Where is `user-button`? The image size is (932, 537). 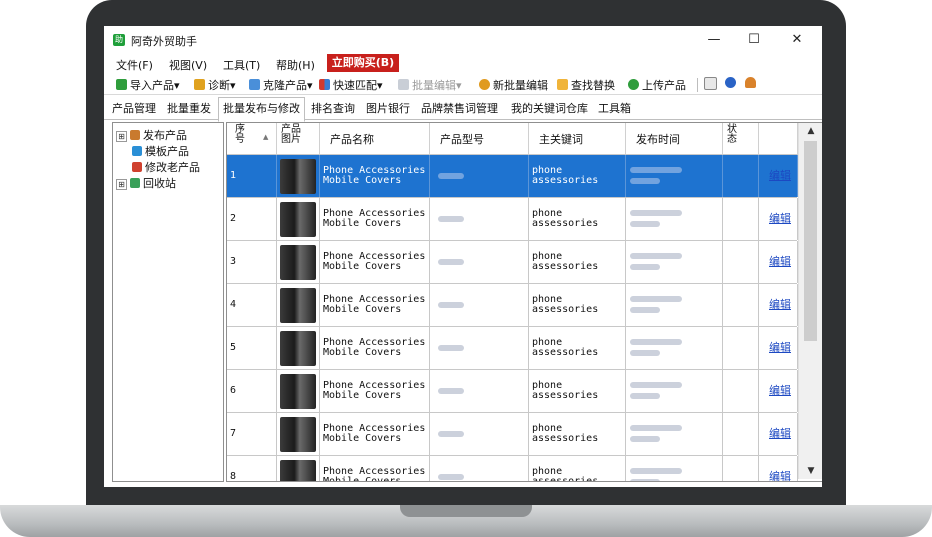
user-button is located at coordinates (752, 83).